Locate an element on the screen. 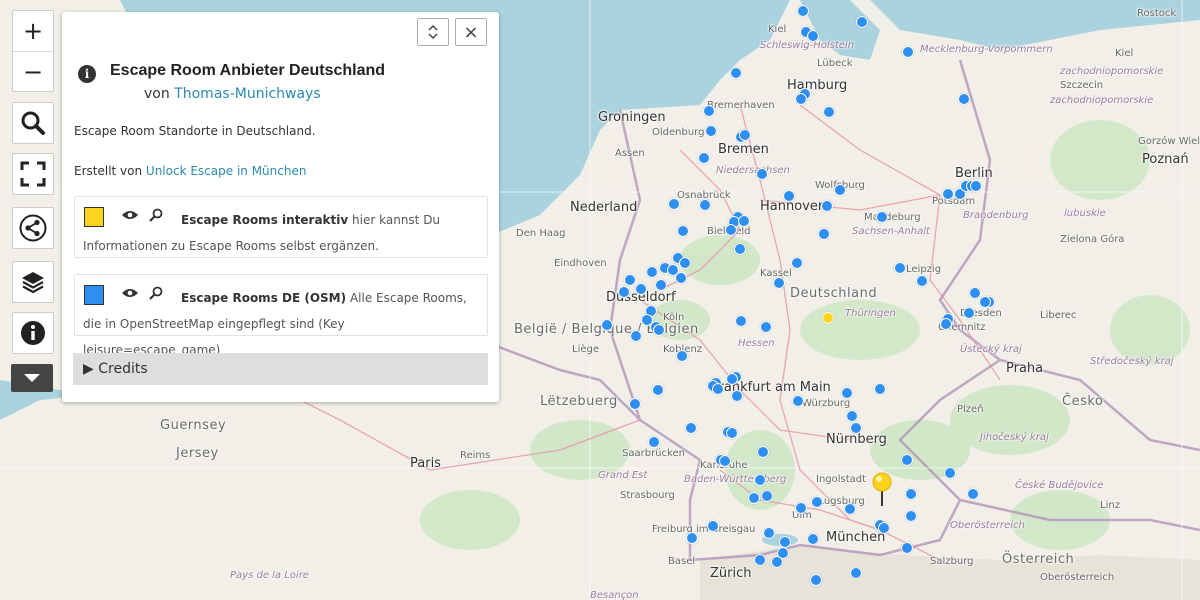 Image resolution: width=1200 pixels, height=600 pixels. fullscreen-button is located at coordinates (33, 174).